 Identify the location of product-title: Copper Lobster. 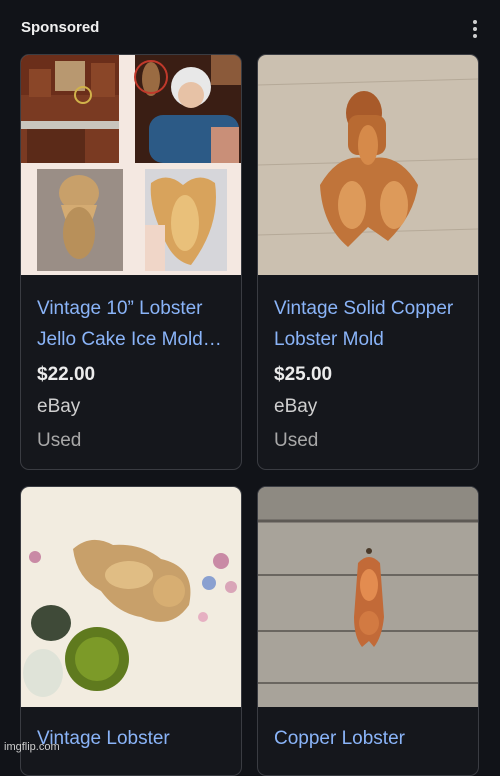
(372, 738).